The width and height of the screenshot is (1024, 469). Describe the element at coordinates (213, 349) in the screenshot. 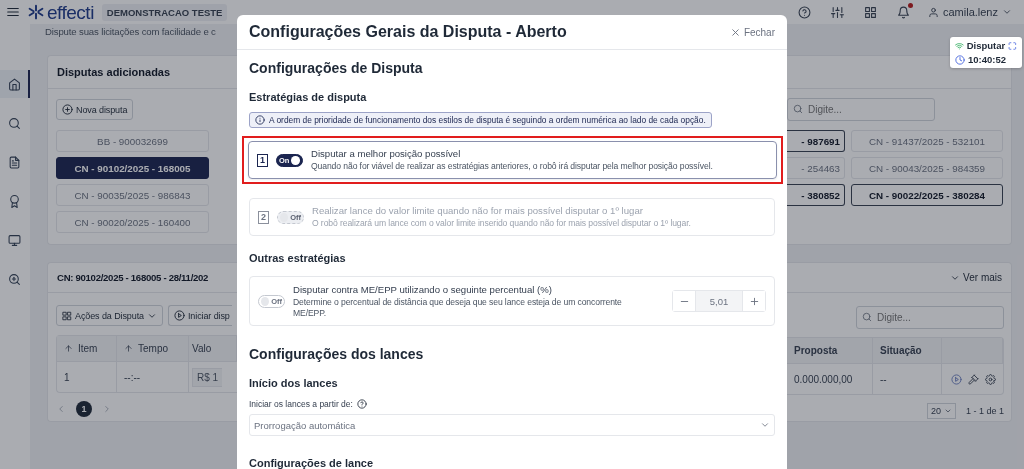

I see `column-header: Valo` at that location.